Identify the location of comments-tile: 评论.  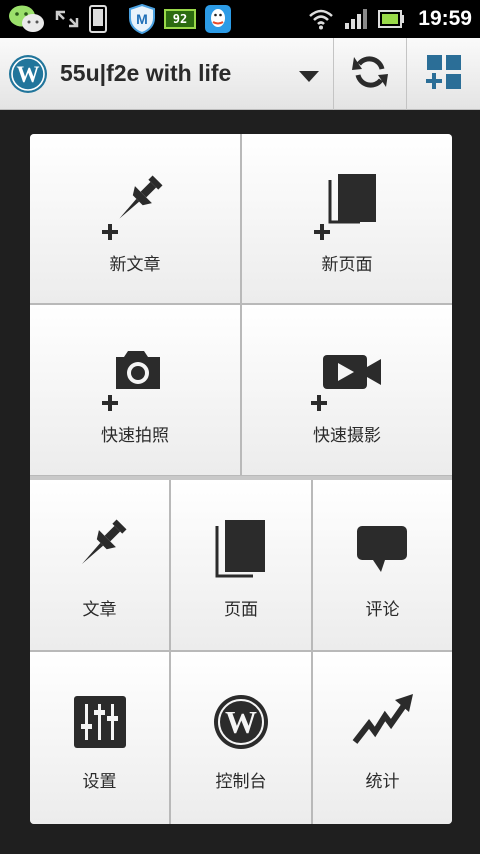
(382, 565).